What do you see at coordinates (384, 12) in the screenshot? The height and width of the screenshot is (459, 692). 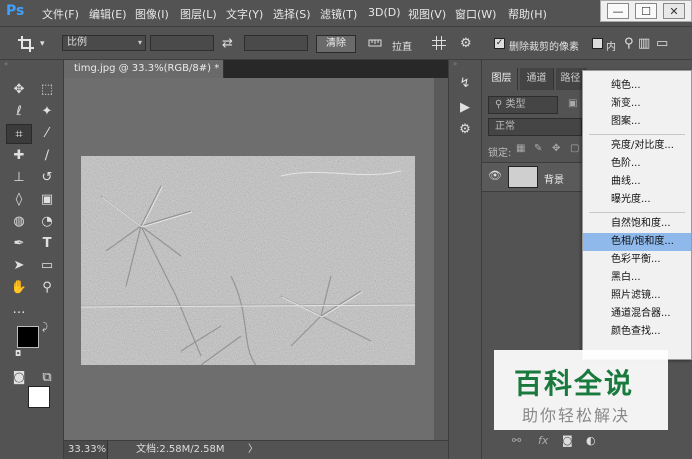 I see `menu-3d: 3D(D)` at bounding box center [384, 12].